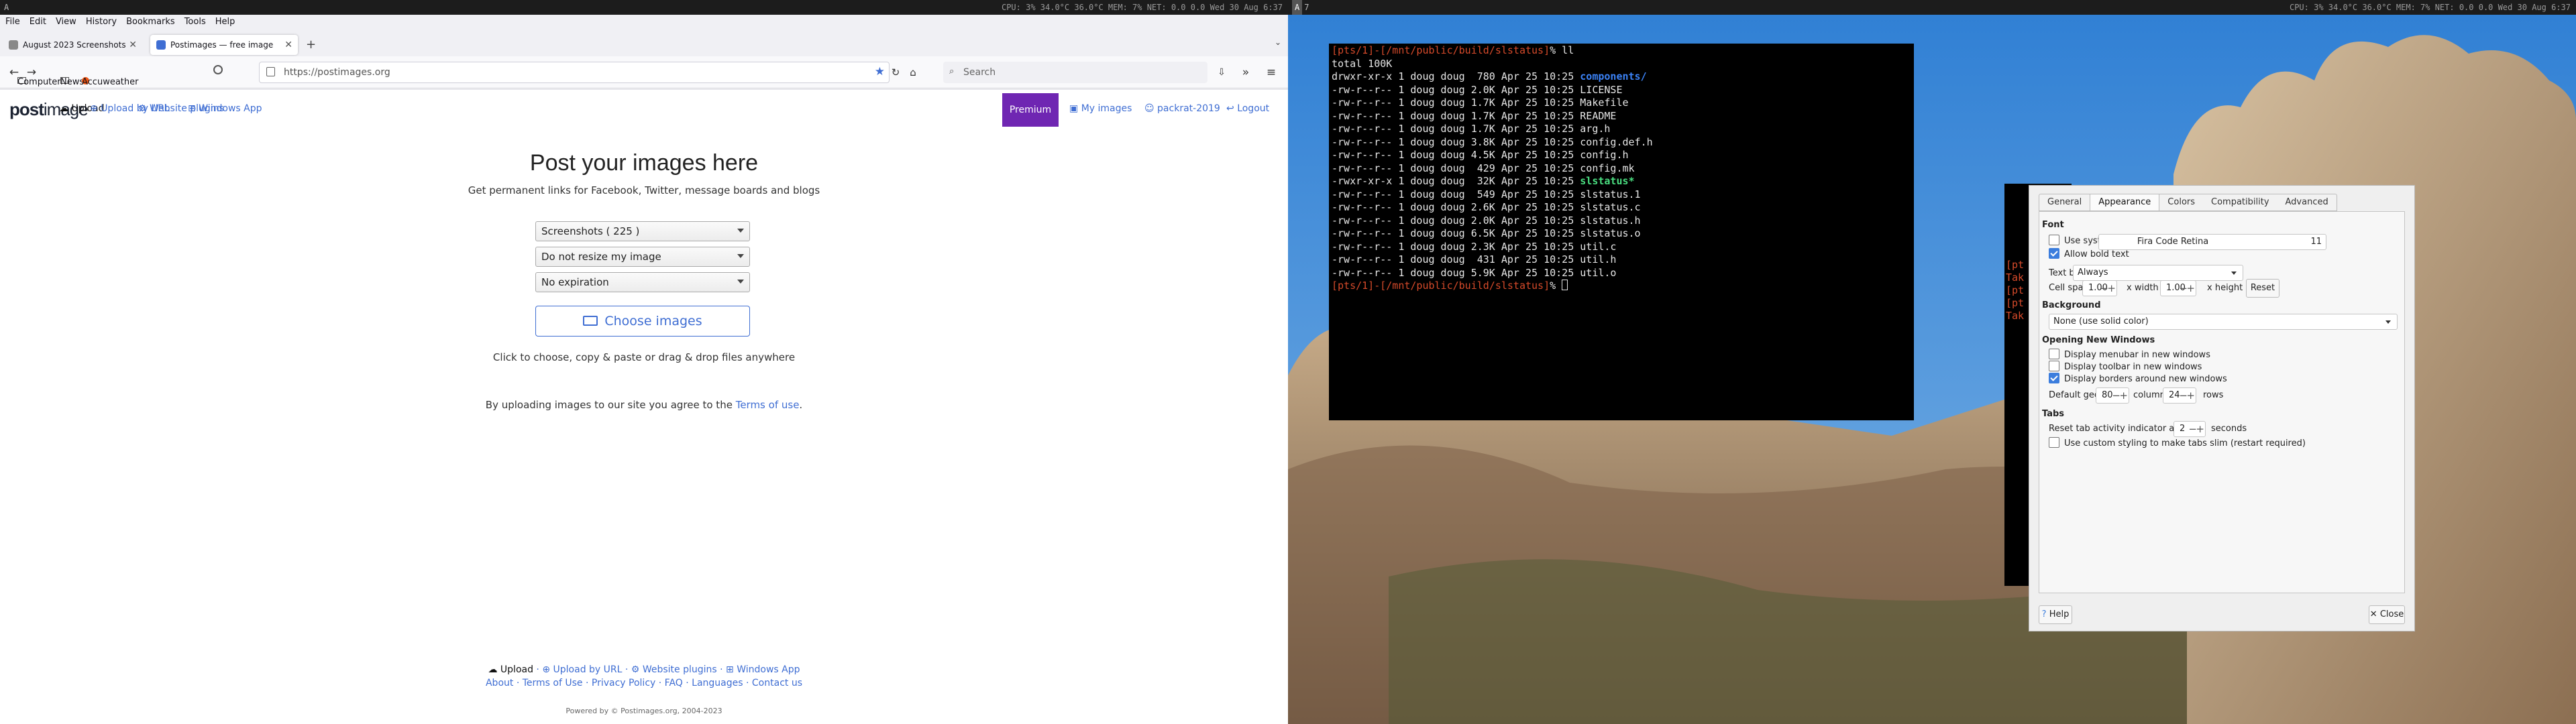 This screenshot has height=724, width=2576. Describe the element at coordinates (674, 669) in the screenshot. I see `footer-plugins: ⚙ Website plugins` at that location.